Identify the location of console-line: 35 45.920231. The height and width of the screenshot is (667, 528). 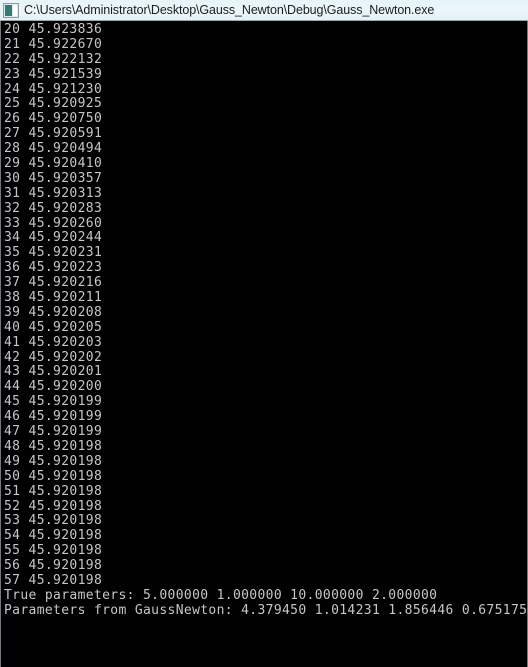
(53, 253).